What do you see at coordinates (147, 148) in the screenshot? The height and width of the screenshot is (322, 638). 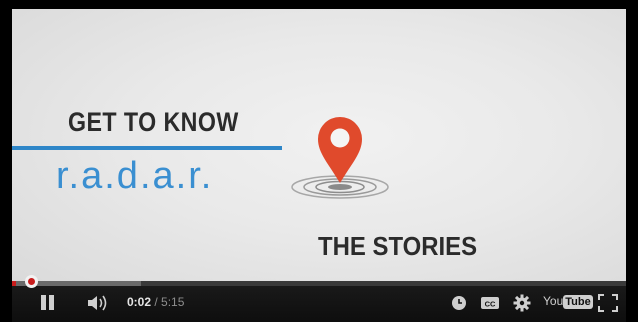 I see `headline-underline` at bounding box center [147, 148].